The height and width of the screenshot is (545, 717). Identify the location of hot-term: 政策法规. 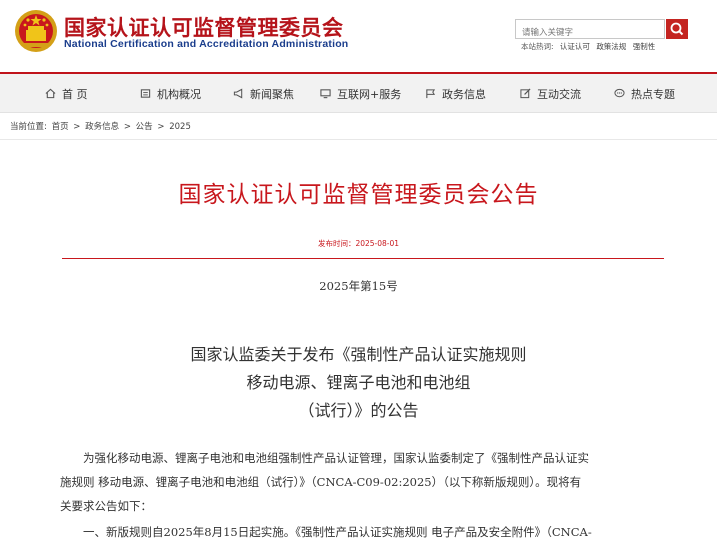
(611, 46).